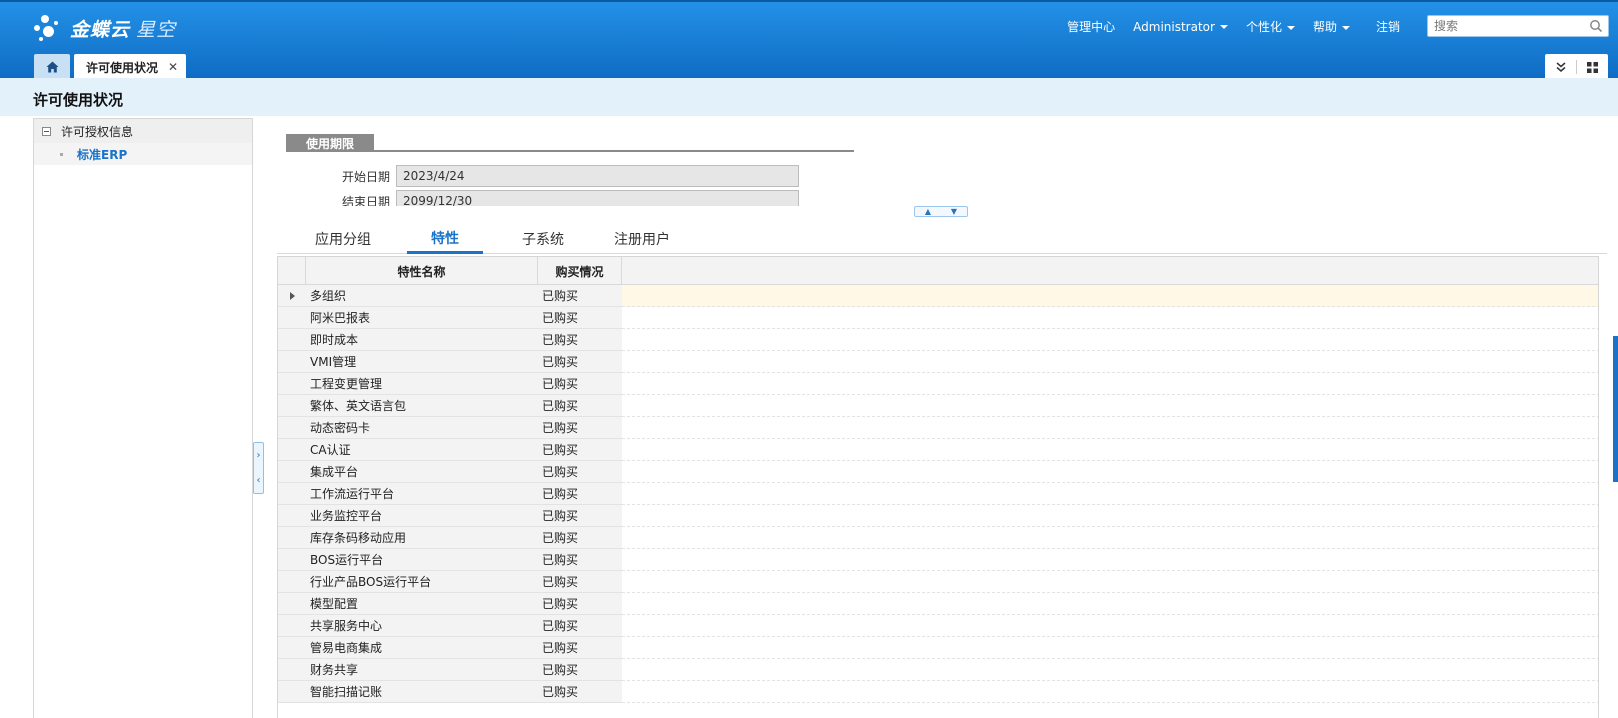 The height and width of the screenshot is (718, 1618). What do you see at coordinates (422, 538) in the screenshot?
I see `cell-feature-name: 库存条码移动应用` at bounding box center [422, 538].